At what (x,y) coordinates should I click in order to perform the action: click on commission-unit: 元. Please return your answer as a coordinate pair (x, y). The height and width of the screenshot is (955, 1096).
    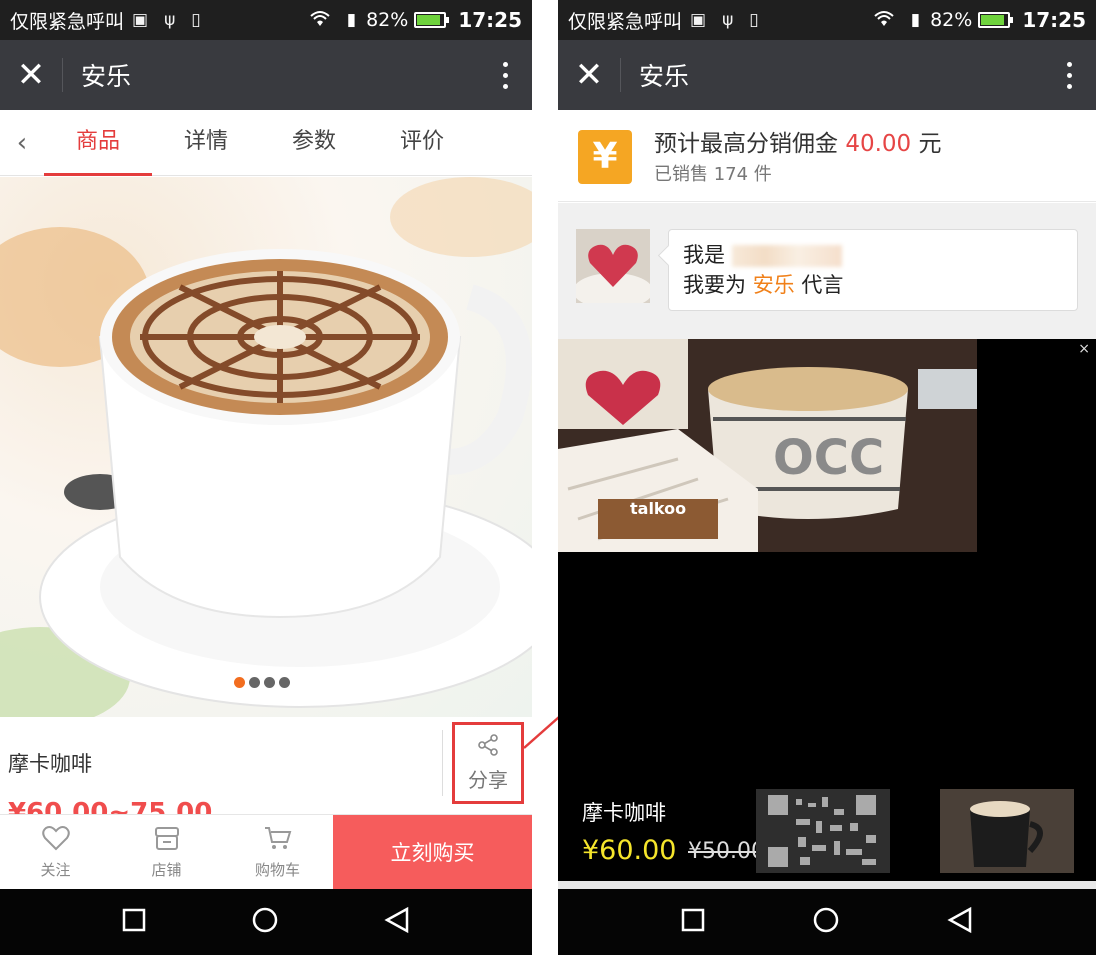
    Looking at the image, I should click on (930, 144).